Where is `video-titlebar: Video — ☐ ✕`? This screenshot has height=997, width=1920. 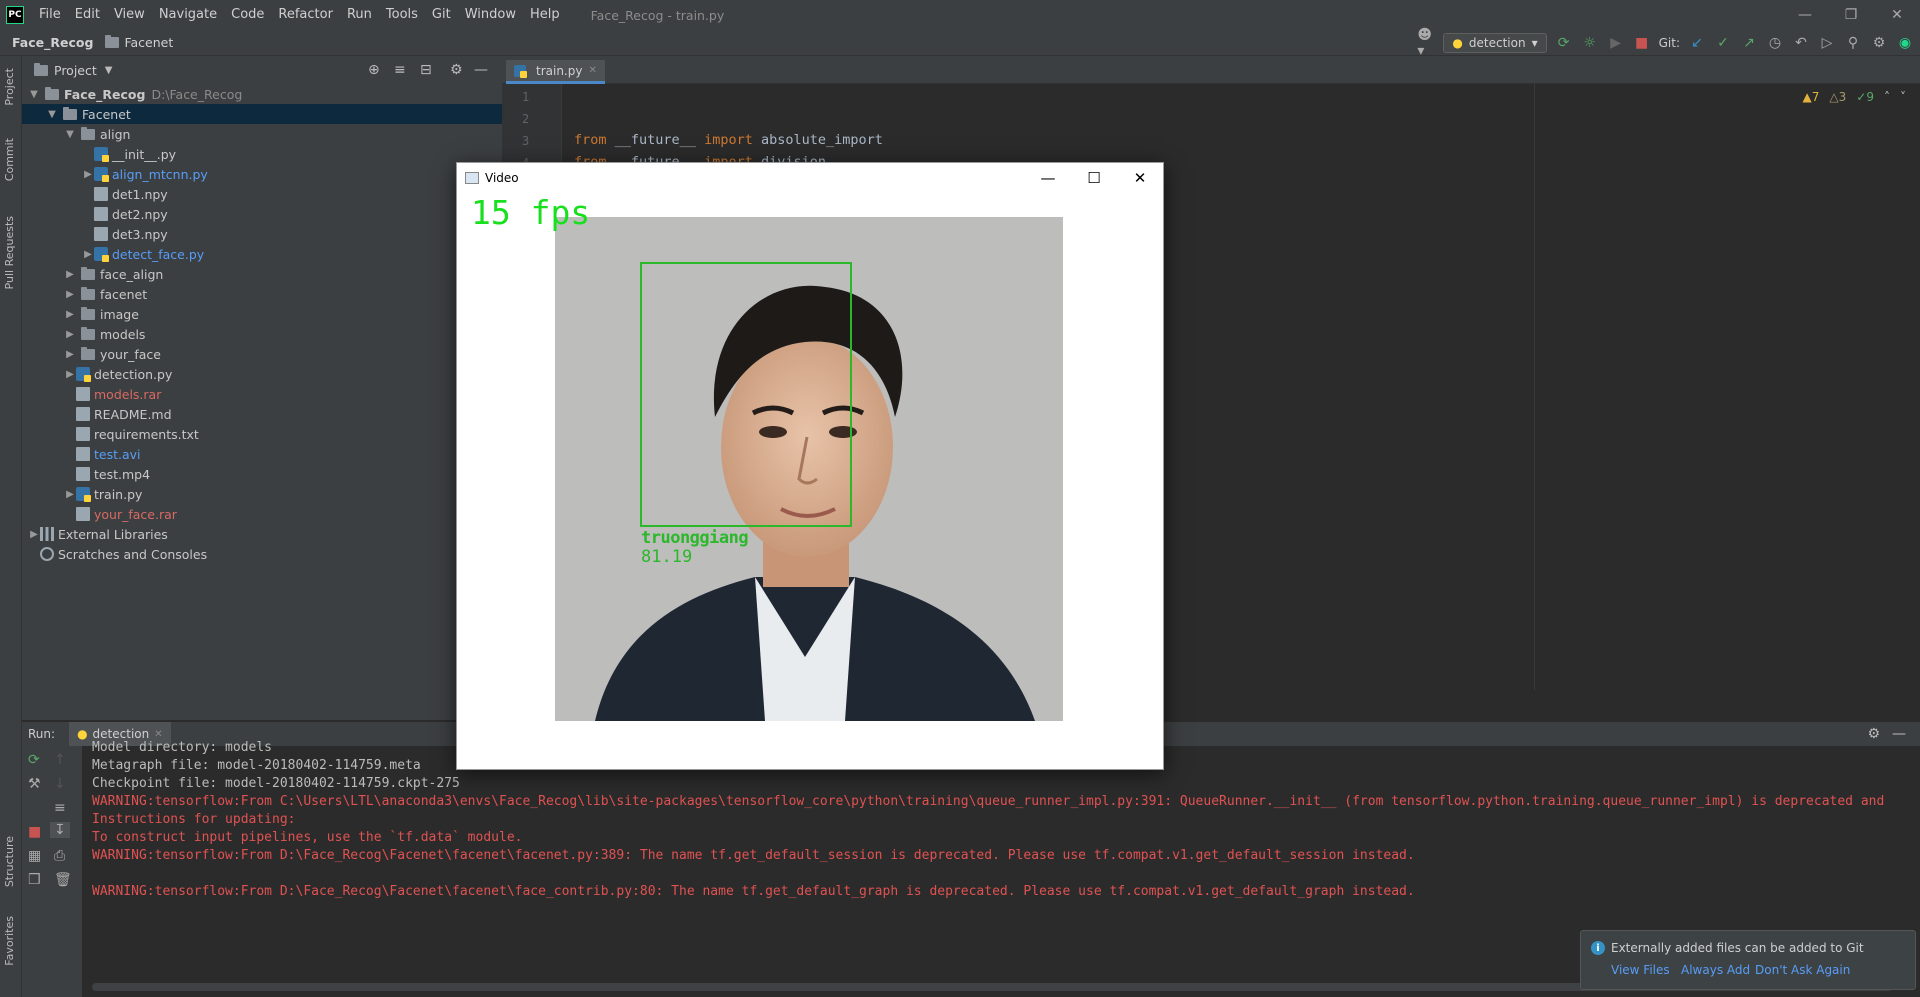
video-titlebar: Video — ☐ ✕ is located at coordinates (810, 178).